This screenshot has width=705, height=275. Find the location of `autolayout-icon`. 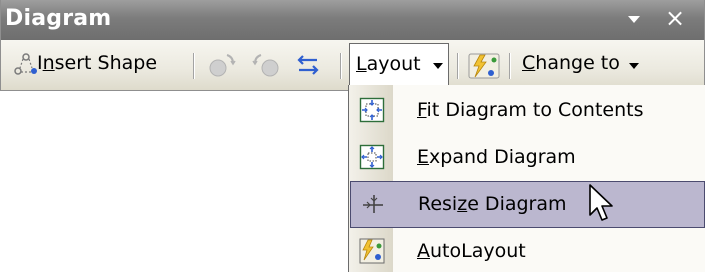

autolayout-icon is located at coordinates (372, 251).